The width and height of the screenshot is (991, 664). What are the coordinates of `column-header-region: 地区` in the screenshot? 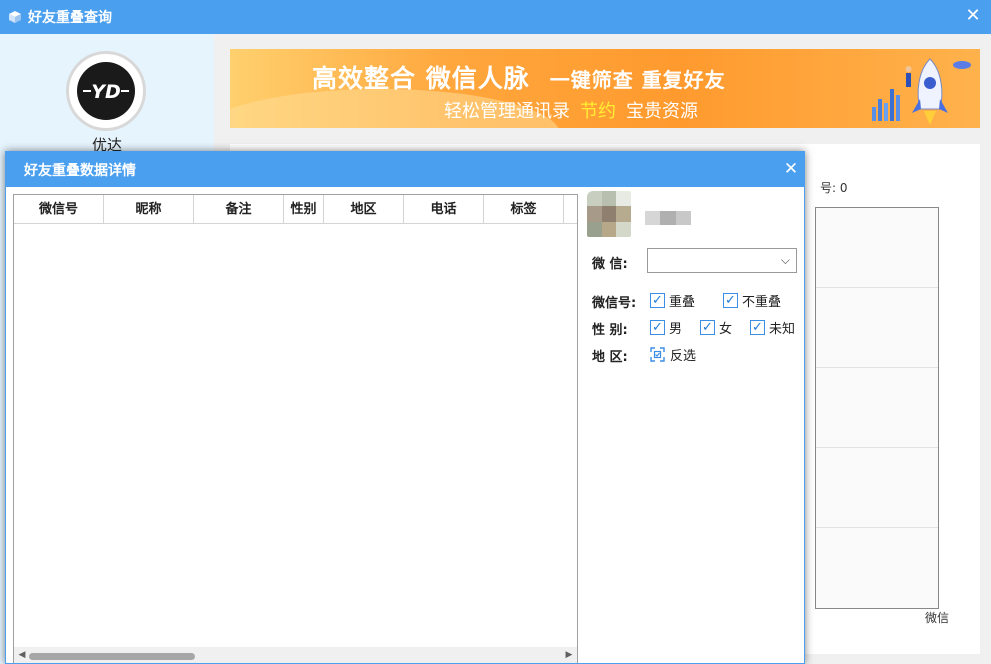 It's located at (364, 209).